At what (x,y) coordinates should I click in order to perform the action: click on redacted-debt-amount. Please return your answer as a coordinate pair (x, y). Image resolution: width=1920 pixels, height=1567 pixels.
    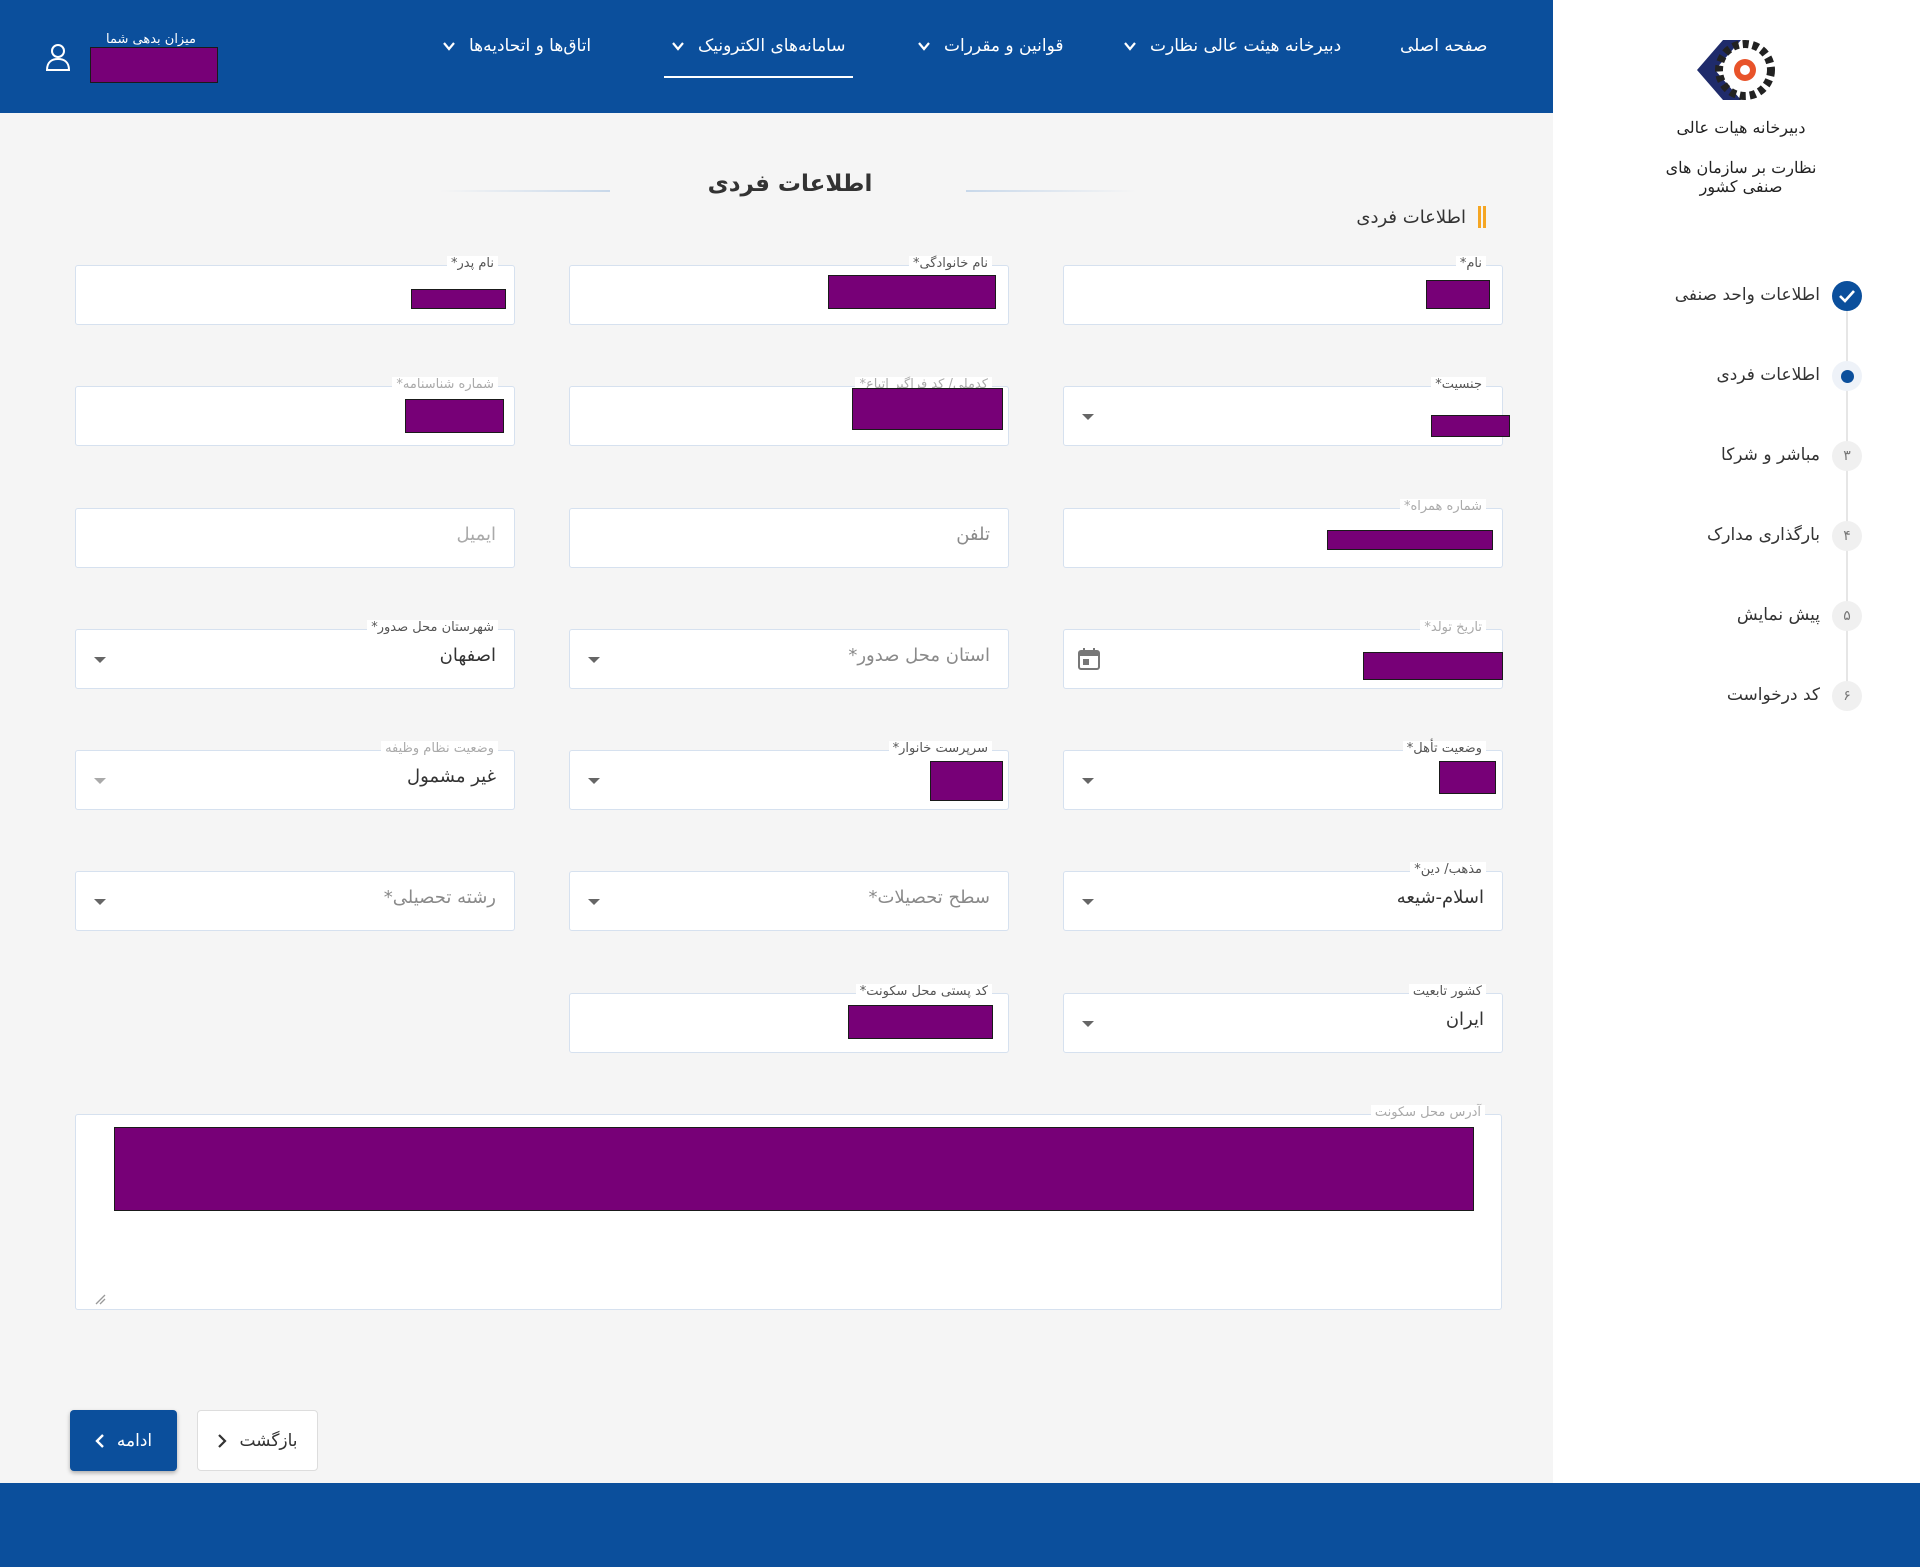
    Looking at the image, I should click on (154, 65).